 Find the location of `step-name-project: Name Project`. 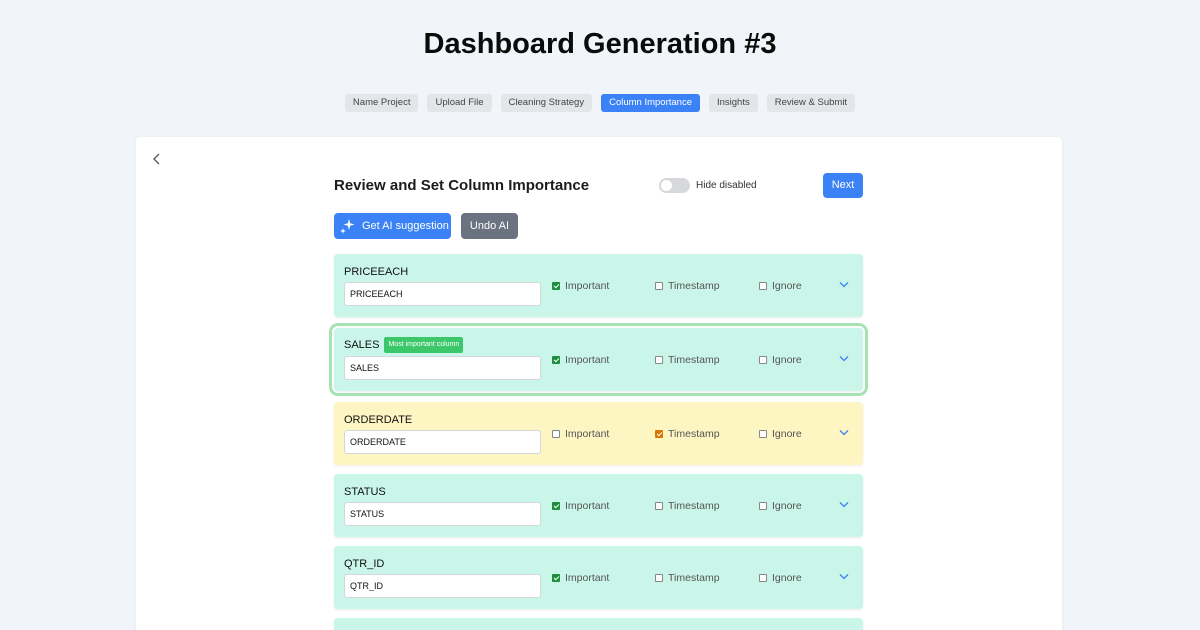

step-name-project: Name Project is located at coordinates (381, 103).